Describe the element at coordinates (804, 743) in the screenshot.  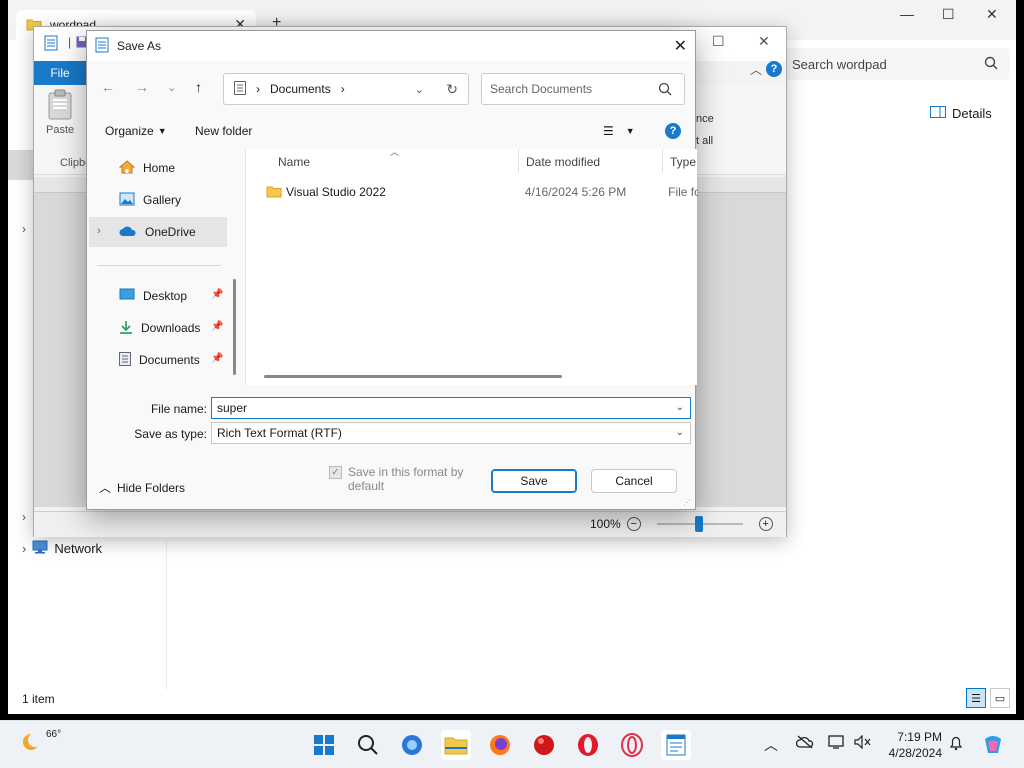
I see `onedrive-offline-icon` at that location.